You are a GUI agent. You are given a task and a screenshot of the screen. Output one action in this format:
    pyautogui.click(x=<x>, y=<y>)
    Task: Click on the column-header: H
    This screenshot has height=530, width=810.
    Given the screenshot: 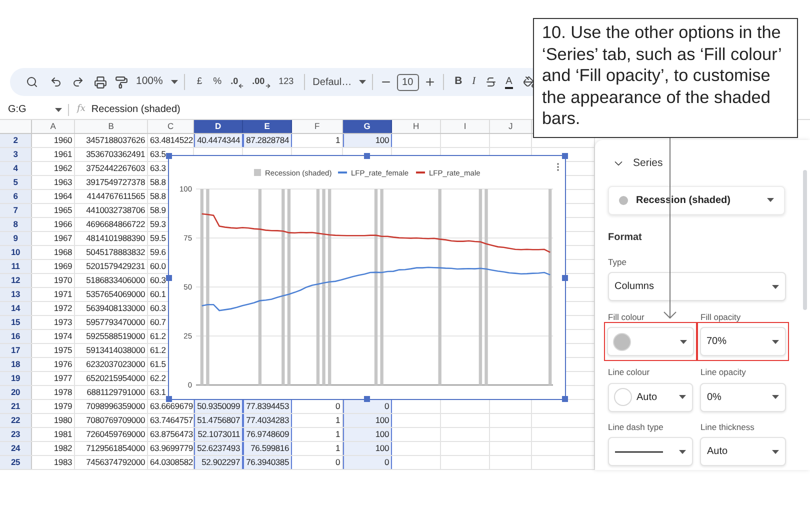 What is the action you would take?
    pyautogui.click(x=416, y=126)
    